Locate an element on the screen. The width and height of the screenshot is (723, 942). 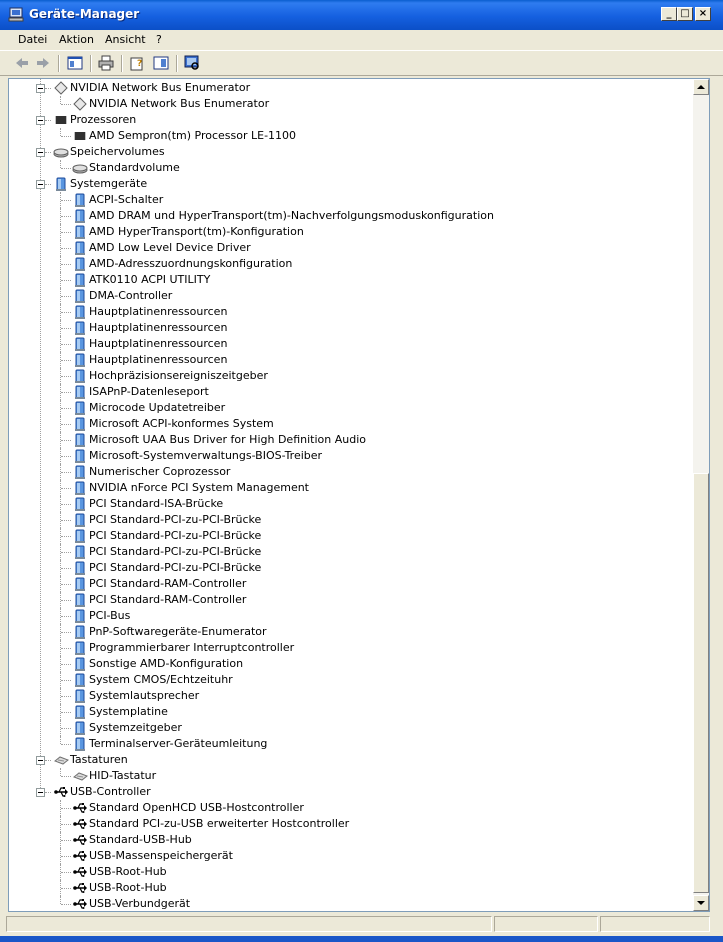
scroll-thumb is located at coordinates (701, 683).